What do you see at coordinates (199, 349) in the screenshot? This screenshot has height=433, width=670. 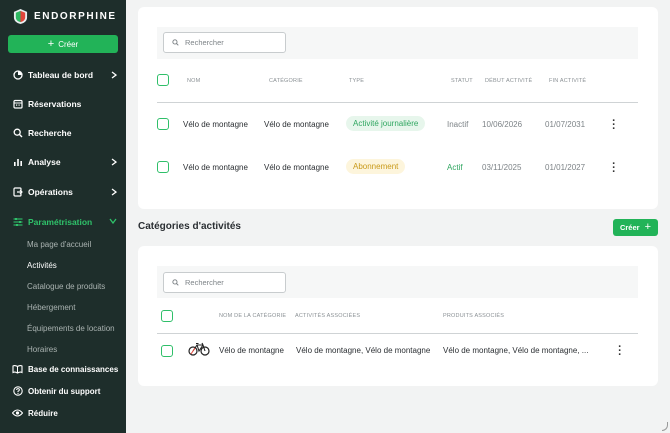 I see `bike-icon` at bounding box center [199, 349].